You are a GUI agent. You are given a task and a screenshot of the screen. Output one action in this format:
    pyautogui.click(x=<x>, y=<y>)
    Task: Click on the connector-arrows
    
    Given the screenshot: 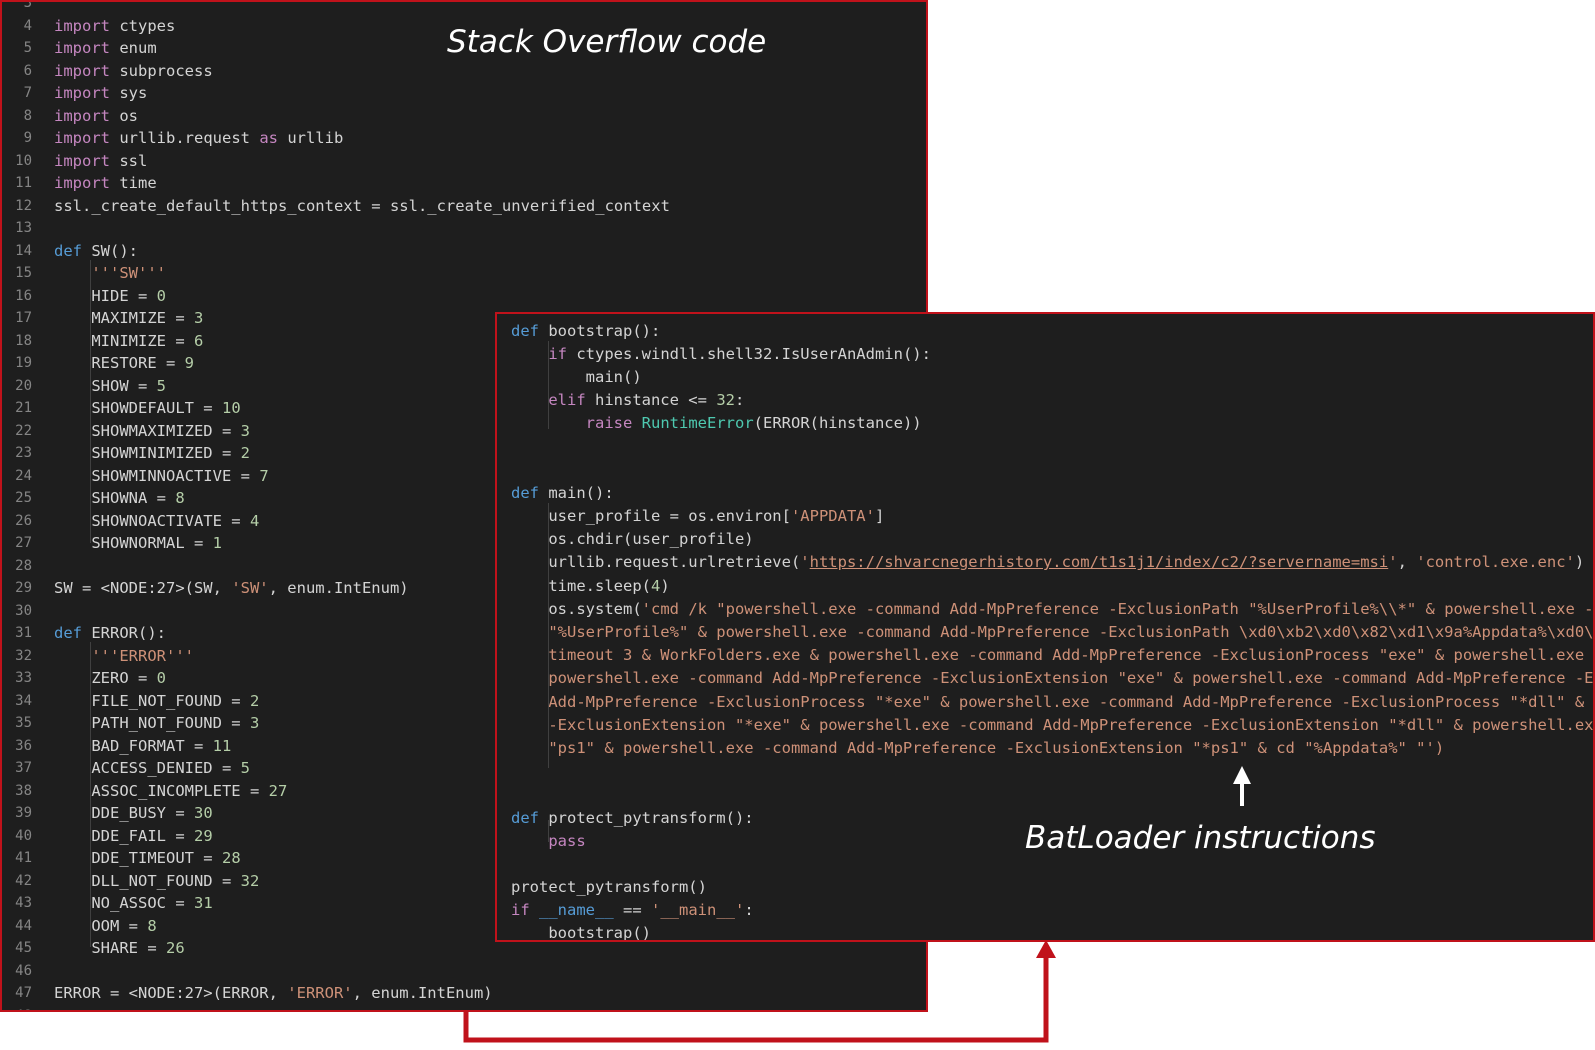 What is the action you would take?
    pyautogui.click(x=857, y=904)
    